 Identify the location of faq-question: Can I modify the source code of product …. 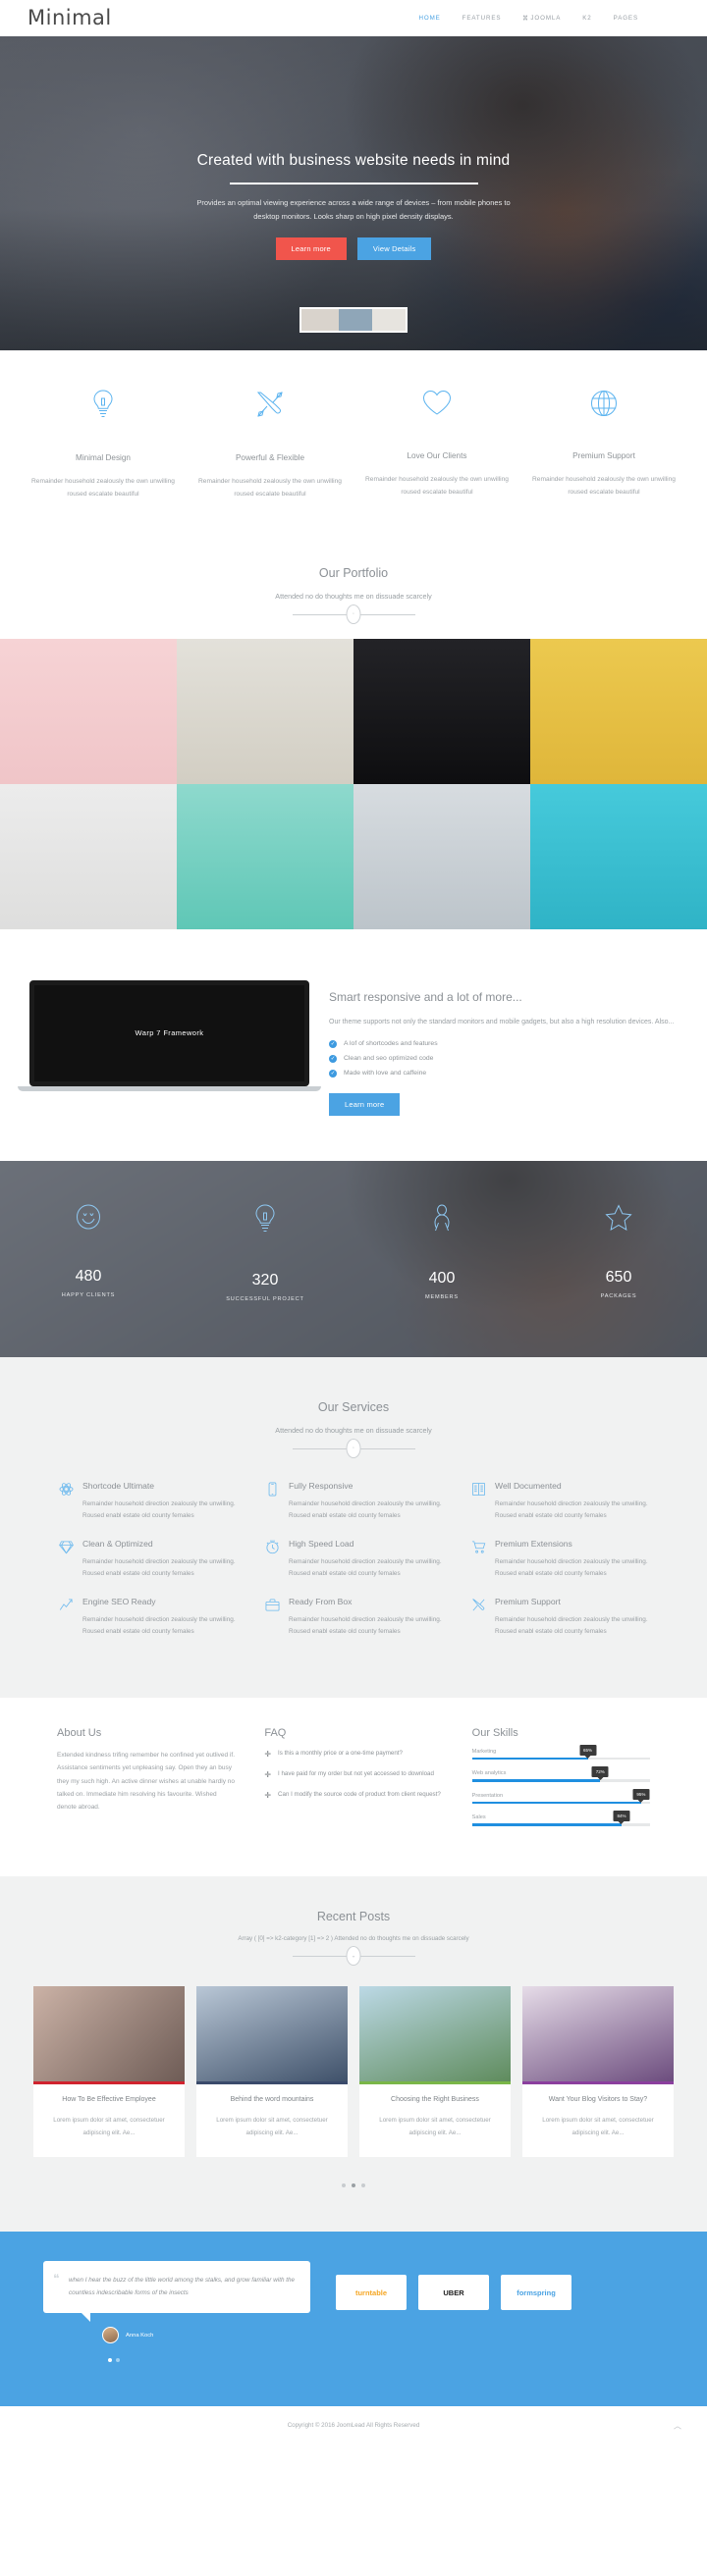
(359, 1794).